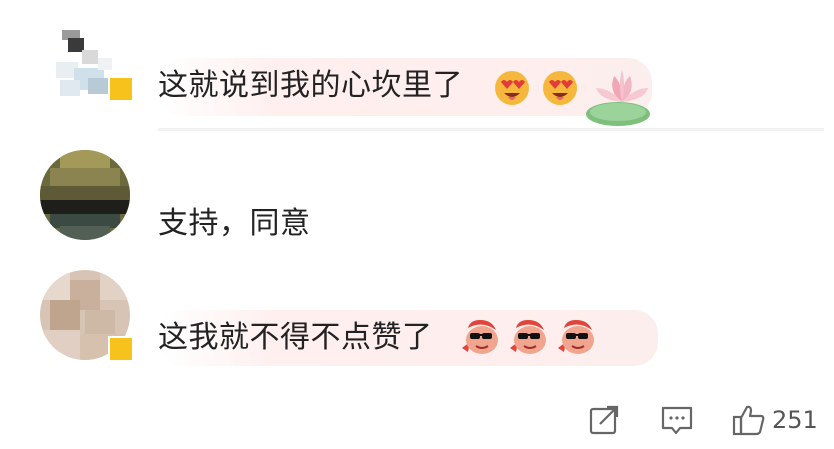  What do you see at coordinates (748, 420) in the screenshot?
I see `thumbs-up-icon` at bounding box center [748, 420].